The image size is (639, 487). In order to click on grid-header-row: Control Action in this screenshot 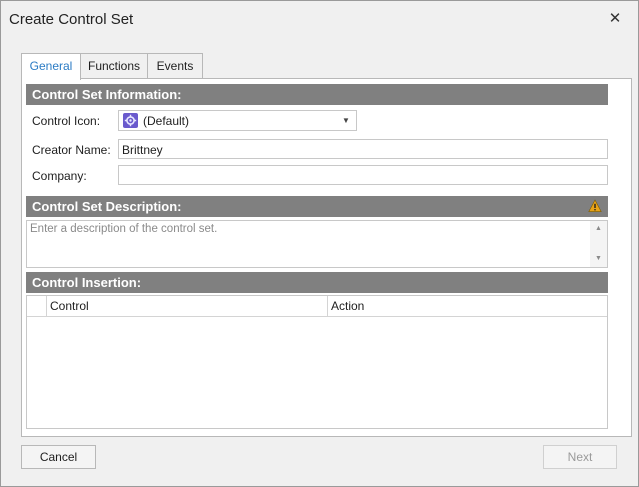, I will do `click(317, 306)`.